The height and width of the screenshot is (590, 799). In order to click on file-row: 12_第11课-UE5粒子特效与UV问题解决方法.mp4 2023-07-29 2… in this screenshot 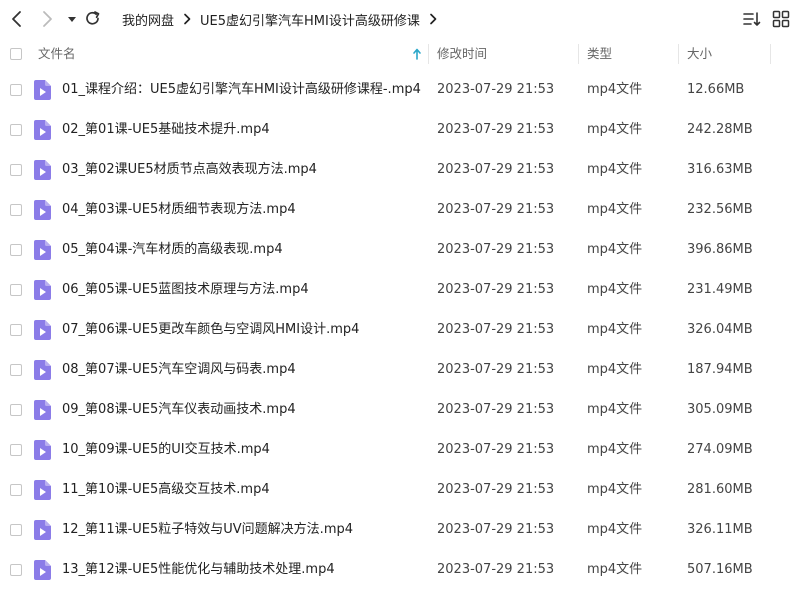, I will do `click(399, 530)`.